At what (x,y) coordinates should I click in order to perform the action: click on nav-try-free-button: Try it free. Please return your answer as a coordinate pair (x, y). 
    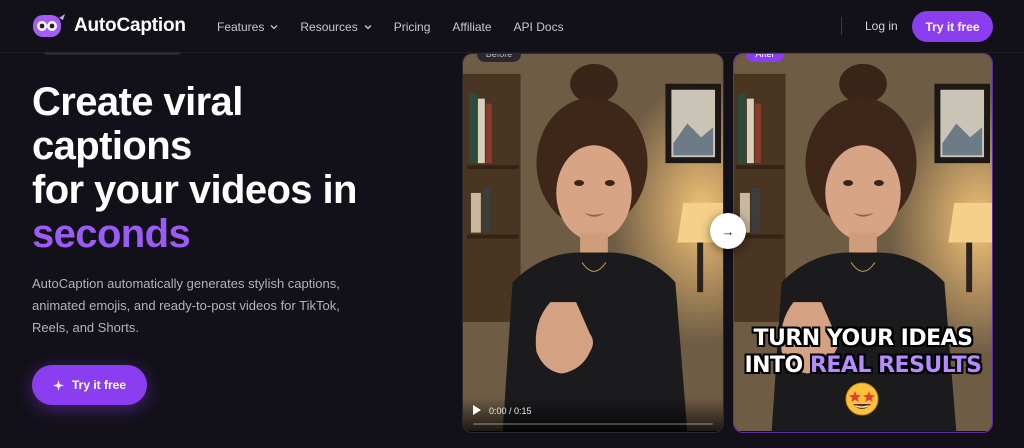
    Looking at the image, I should click on (952, 26).